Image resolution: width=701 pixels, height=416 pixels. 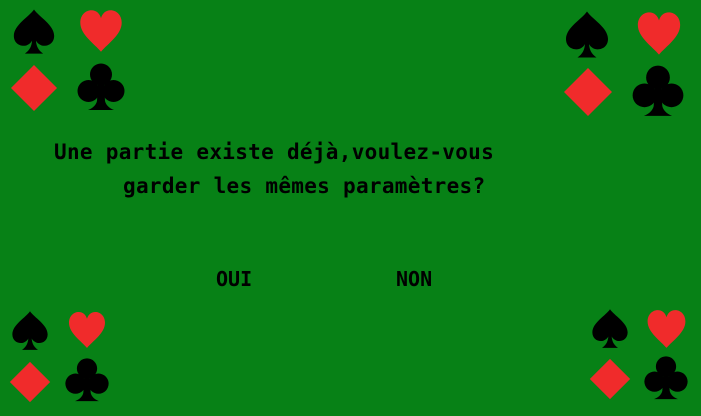 What do you see at coordinates (274, 152) in the screenshot?
I see `dialog-question-line-1: Une partie existe déjà,voulez-vous` at bounding box center [274, 152].